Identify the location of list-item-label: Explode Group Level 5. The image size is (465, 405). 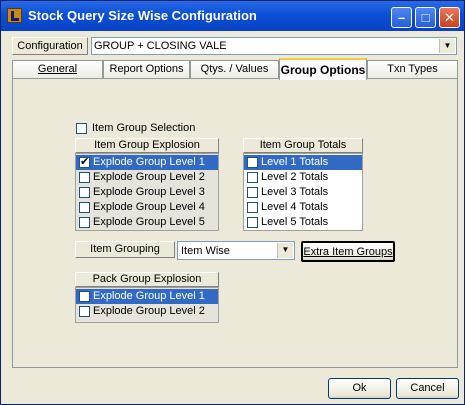
(149, 222).